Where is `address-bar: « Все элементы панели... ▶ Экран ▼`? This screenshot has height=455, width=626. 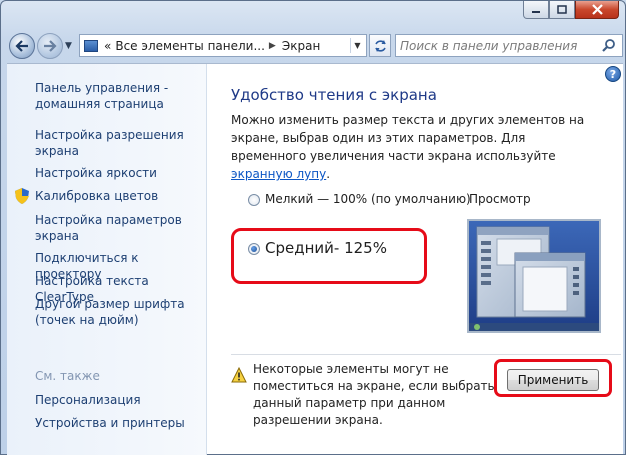
address-bar: « Все элементы панели... ▶ Экран ▼ is located at coordinates (223, 45).